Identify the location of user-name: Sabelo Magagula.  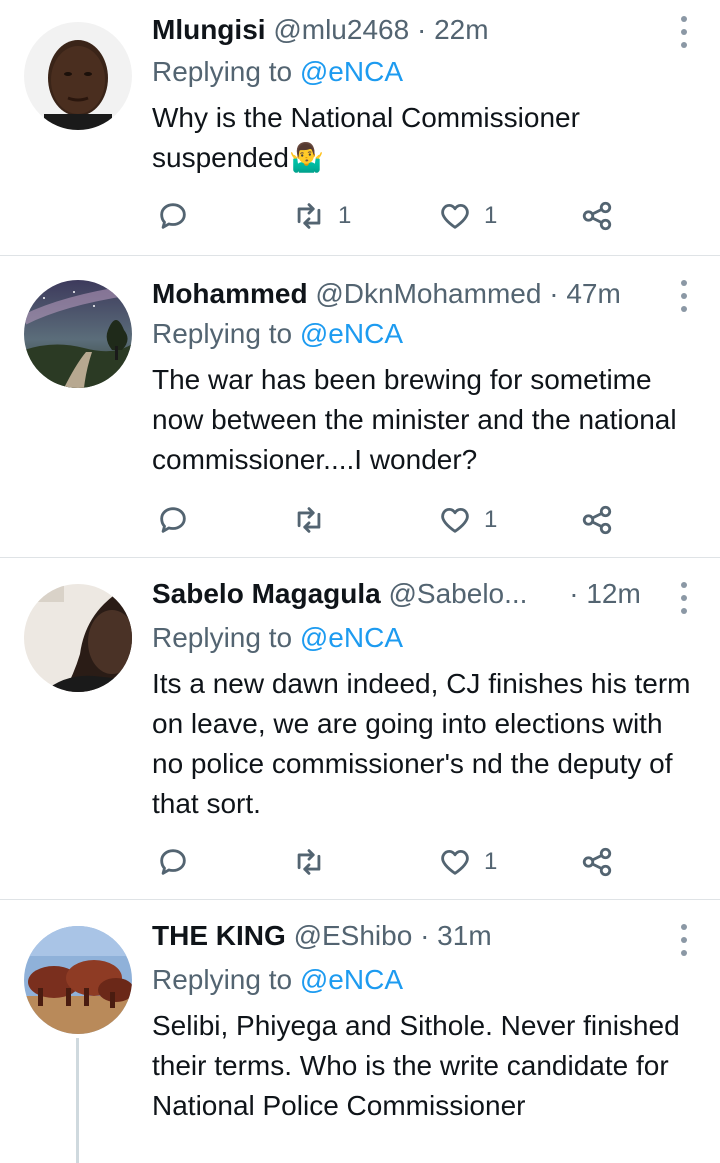
(266, 593).